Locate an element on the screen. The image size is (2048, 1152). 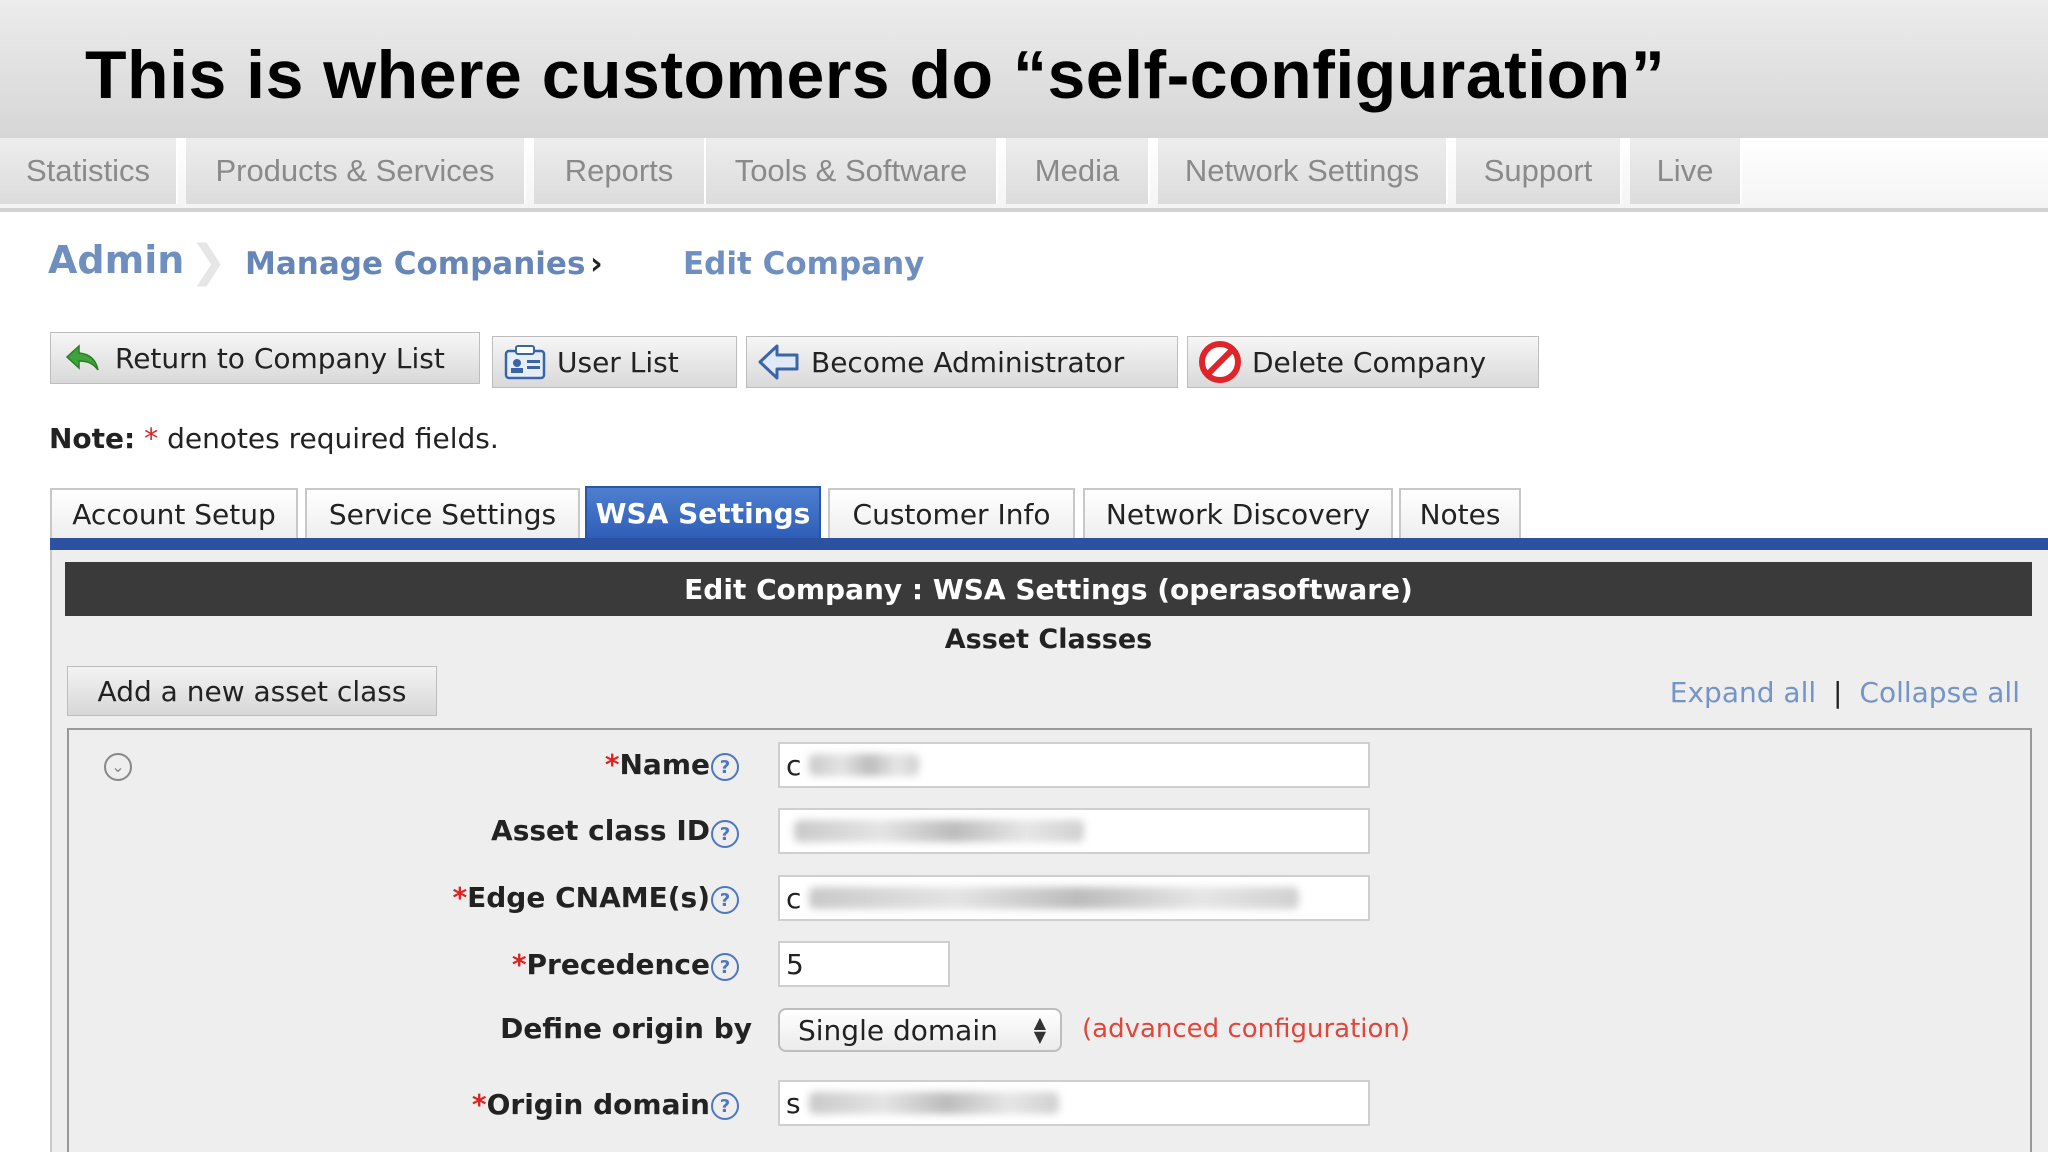
asset-class-id-label: Asset class ID is located at coordinates (600, 830).